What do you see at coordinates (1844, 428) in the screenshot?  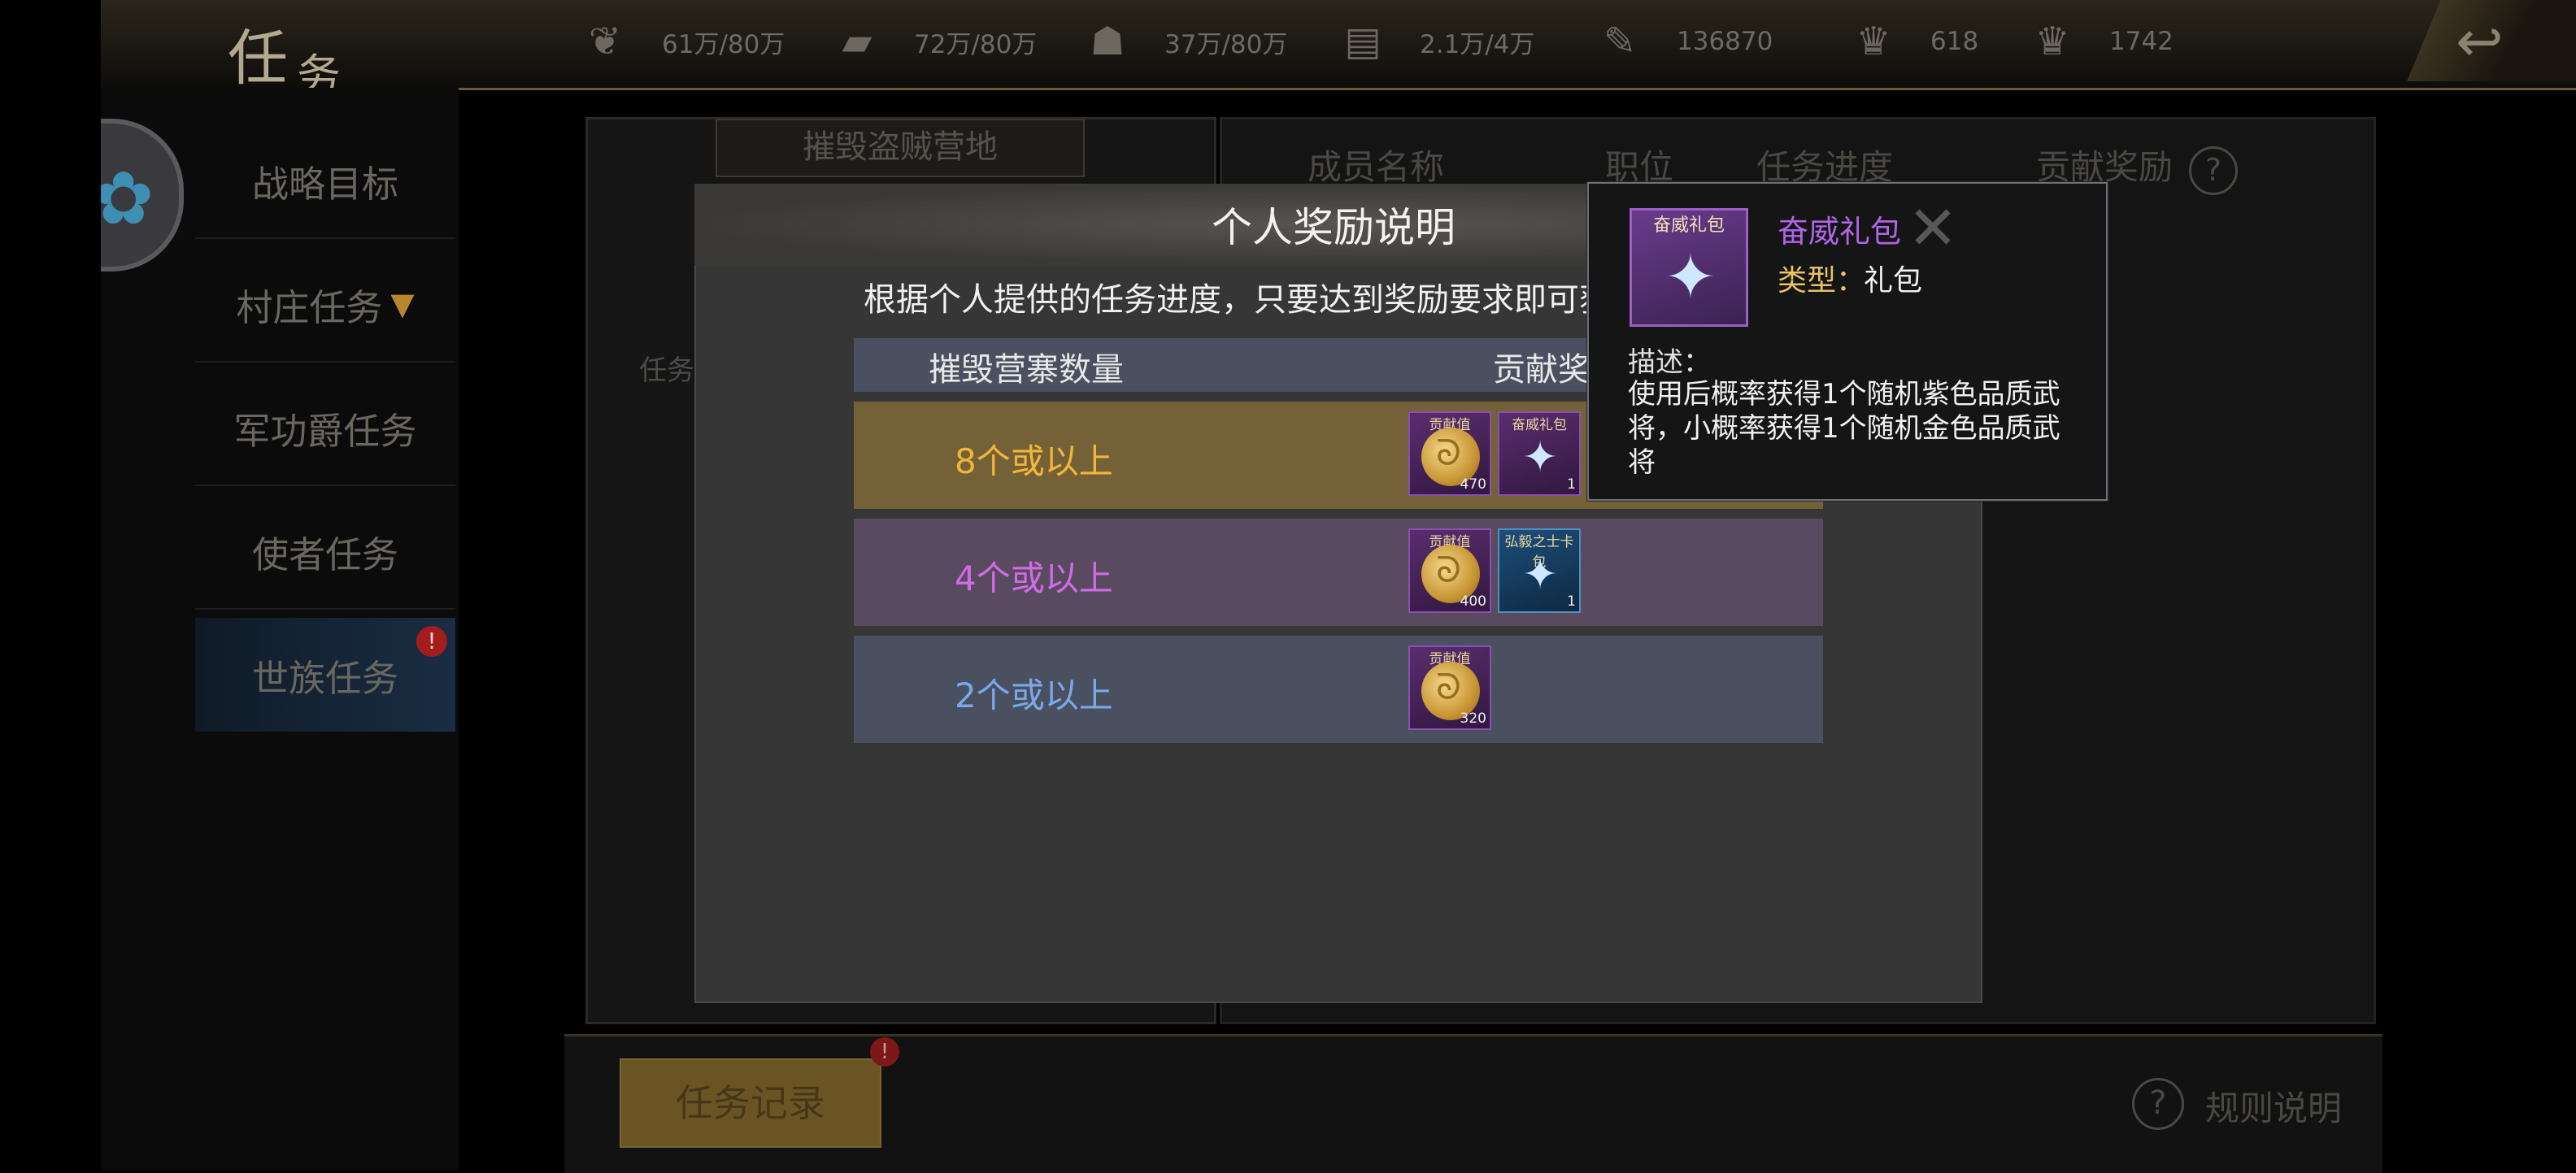 I see `tooltip-description: 使用后概率获得1个随机紫色品质武将，小概率获得1个随机金色品质武将` at bounding box center [1844, 428].